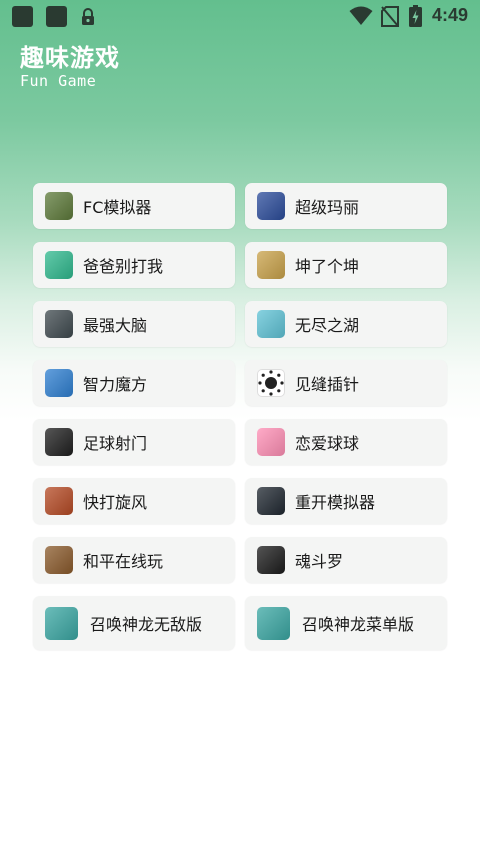 This screenshot has width=480, height=854. I want to click on game-card: 召唤神龙菜单版, so click(346, 623).